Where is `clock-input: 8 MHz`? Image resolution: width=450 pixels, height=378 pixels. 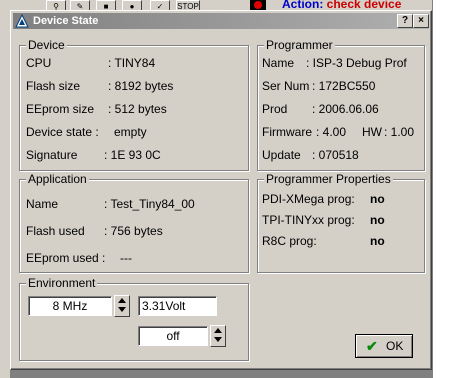
clock-input: 8 MHz is located at coordinates (70, 306).